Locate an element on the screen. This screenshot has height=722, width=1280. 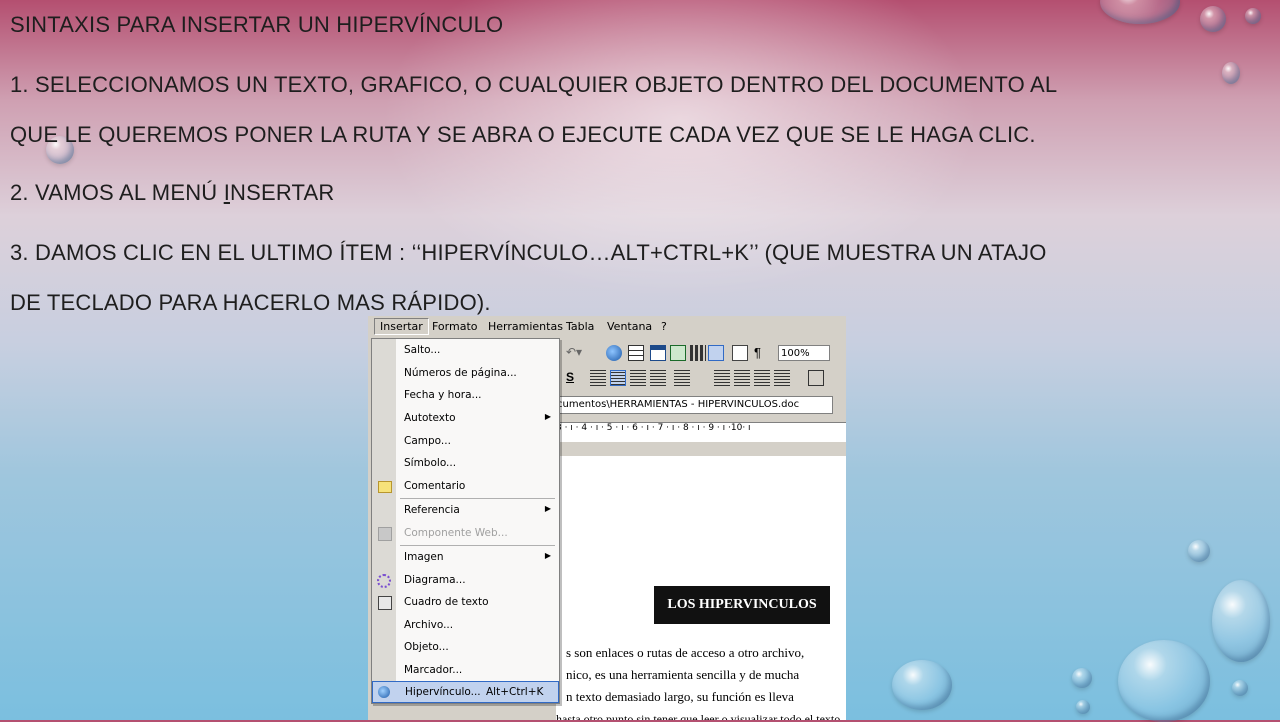
web-component-icon is located at coordinates (385, 534).